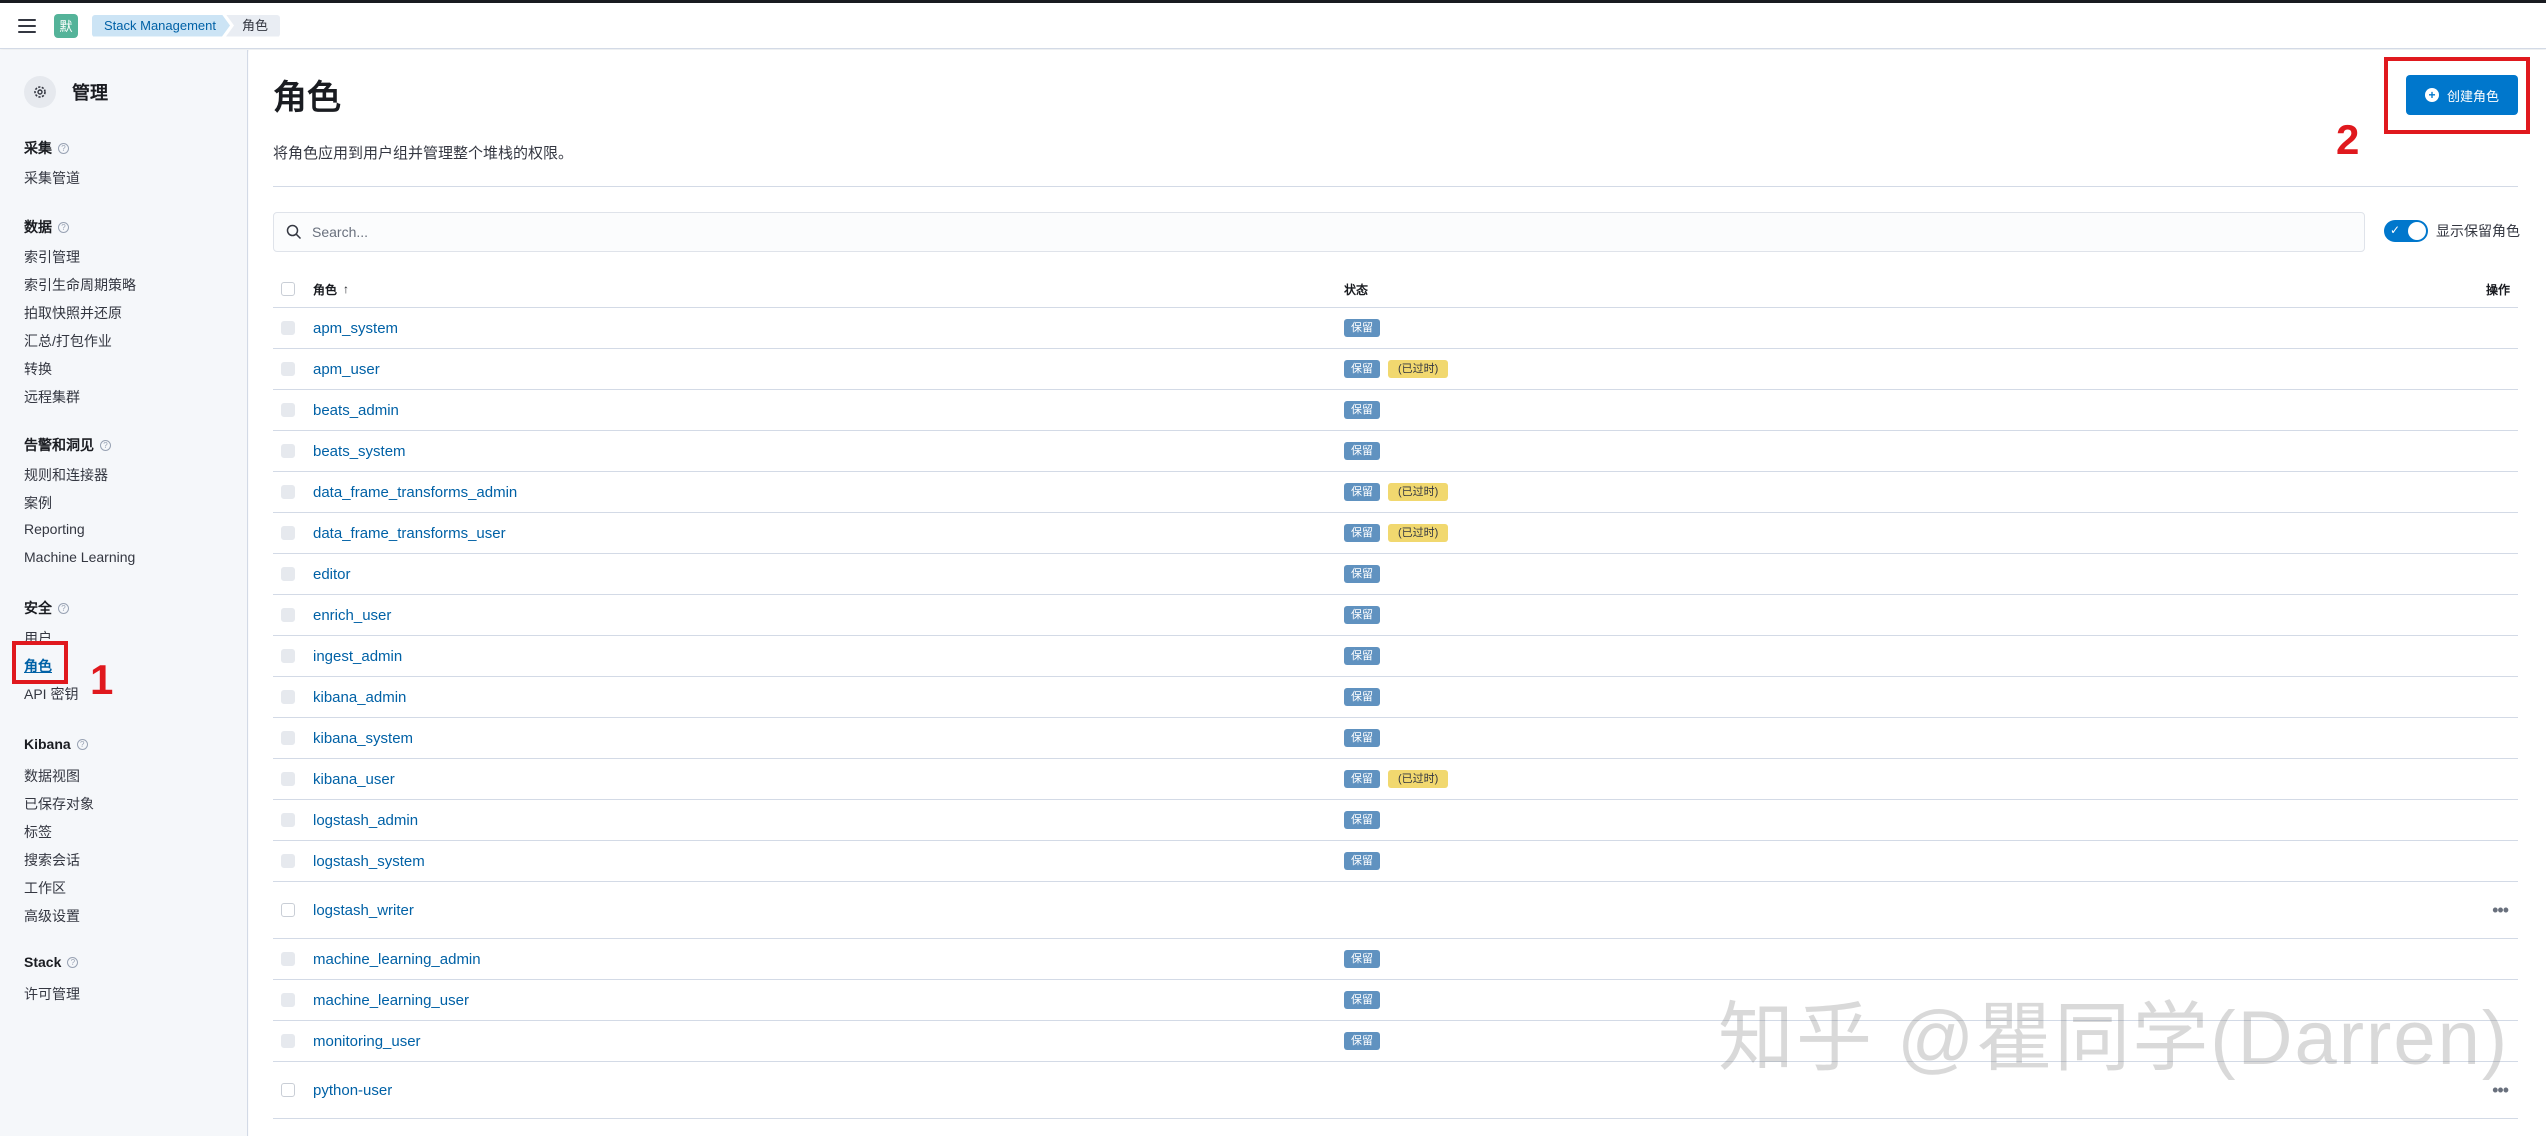 This screenshot has width=2546, height=1136. I want to click on table-row: kibana_admin 保留, so click(1395, 697).